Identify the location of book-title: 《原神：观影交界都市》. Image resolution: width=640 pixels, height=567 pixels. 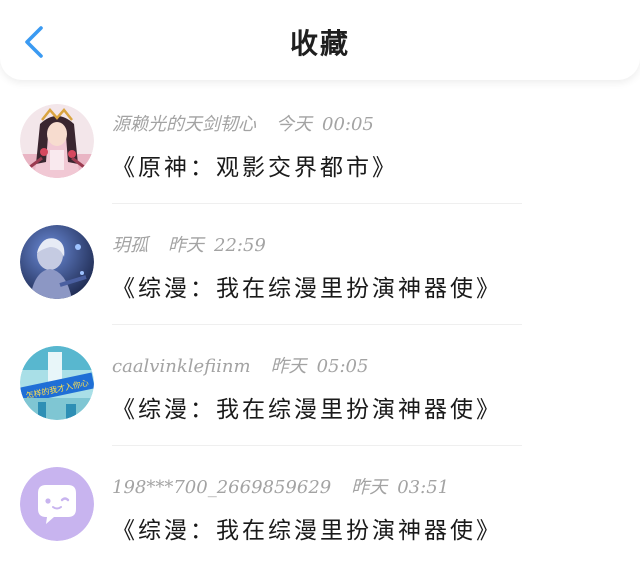
(255, 165).